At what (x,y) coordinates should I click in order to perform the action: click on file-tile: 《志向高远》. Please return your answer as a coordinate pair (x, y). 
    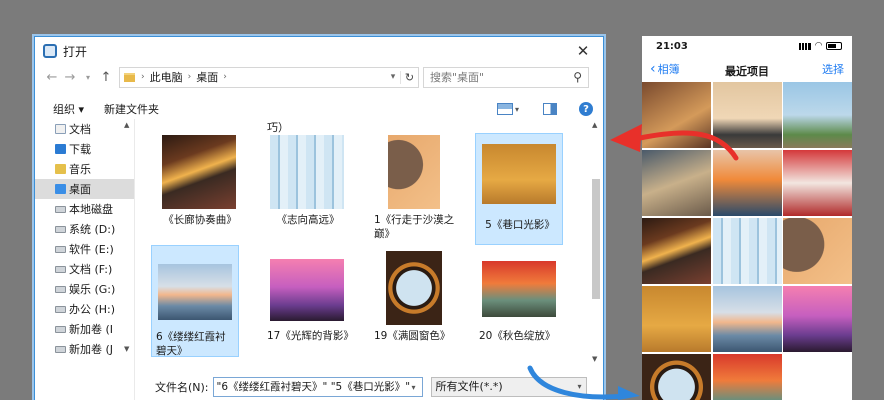
    Looking at the image, I should click on (307, 185).